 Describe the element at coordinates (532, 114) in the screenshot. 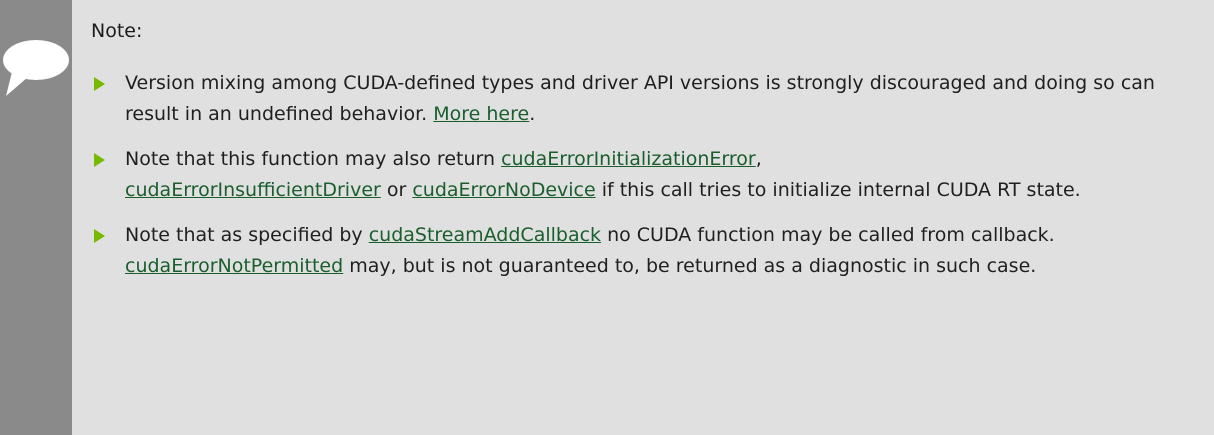

I see `item-text: .` at that location.